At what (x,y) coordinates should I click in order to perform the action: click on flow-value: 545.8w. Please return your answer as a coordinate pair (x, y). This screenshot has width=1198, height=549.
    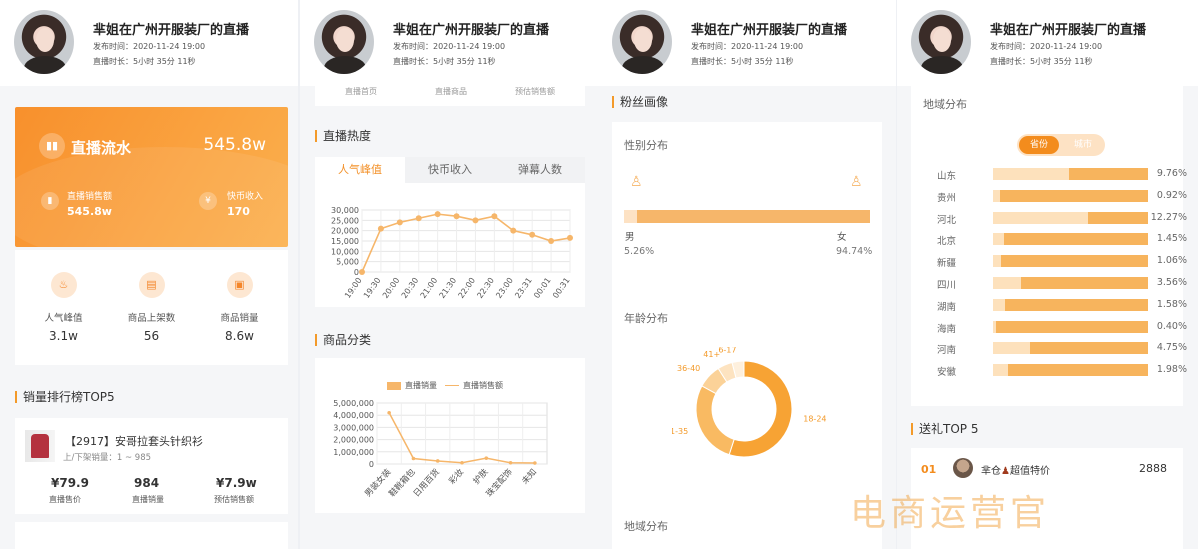
    Looking at the image, I should click on (234, 145).